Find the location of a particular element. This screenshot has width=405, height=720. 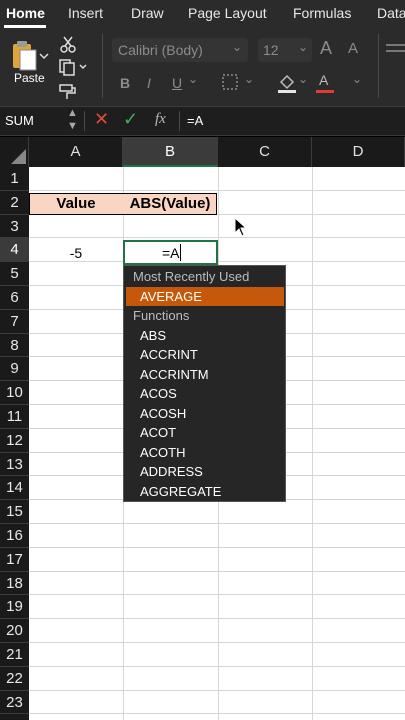

name-box-stepper-icon: ▲ ▼ is located at coordinates (72, 120).